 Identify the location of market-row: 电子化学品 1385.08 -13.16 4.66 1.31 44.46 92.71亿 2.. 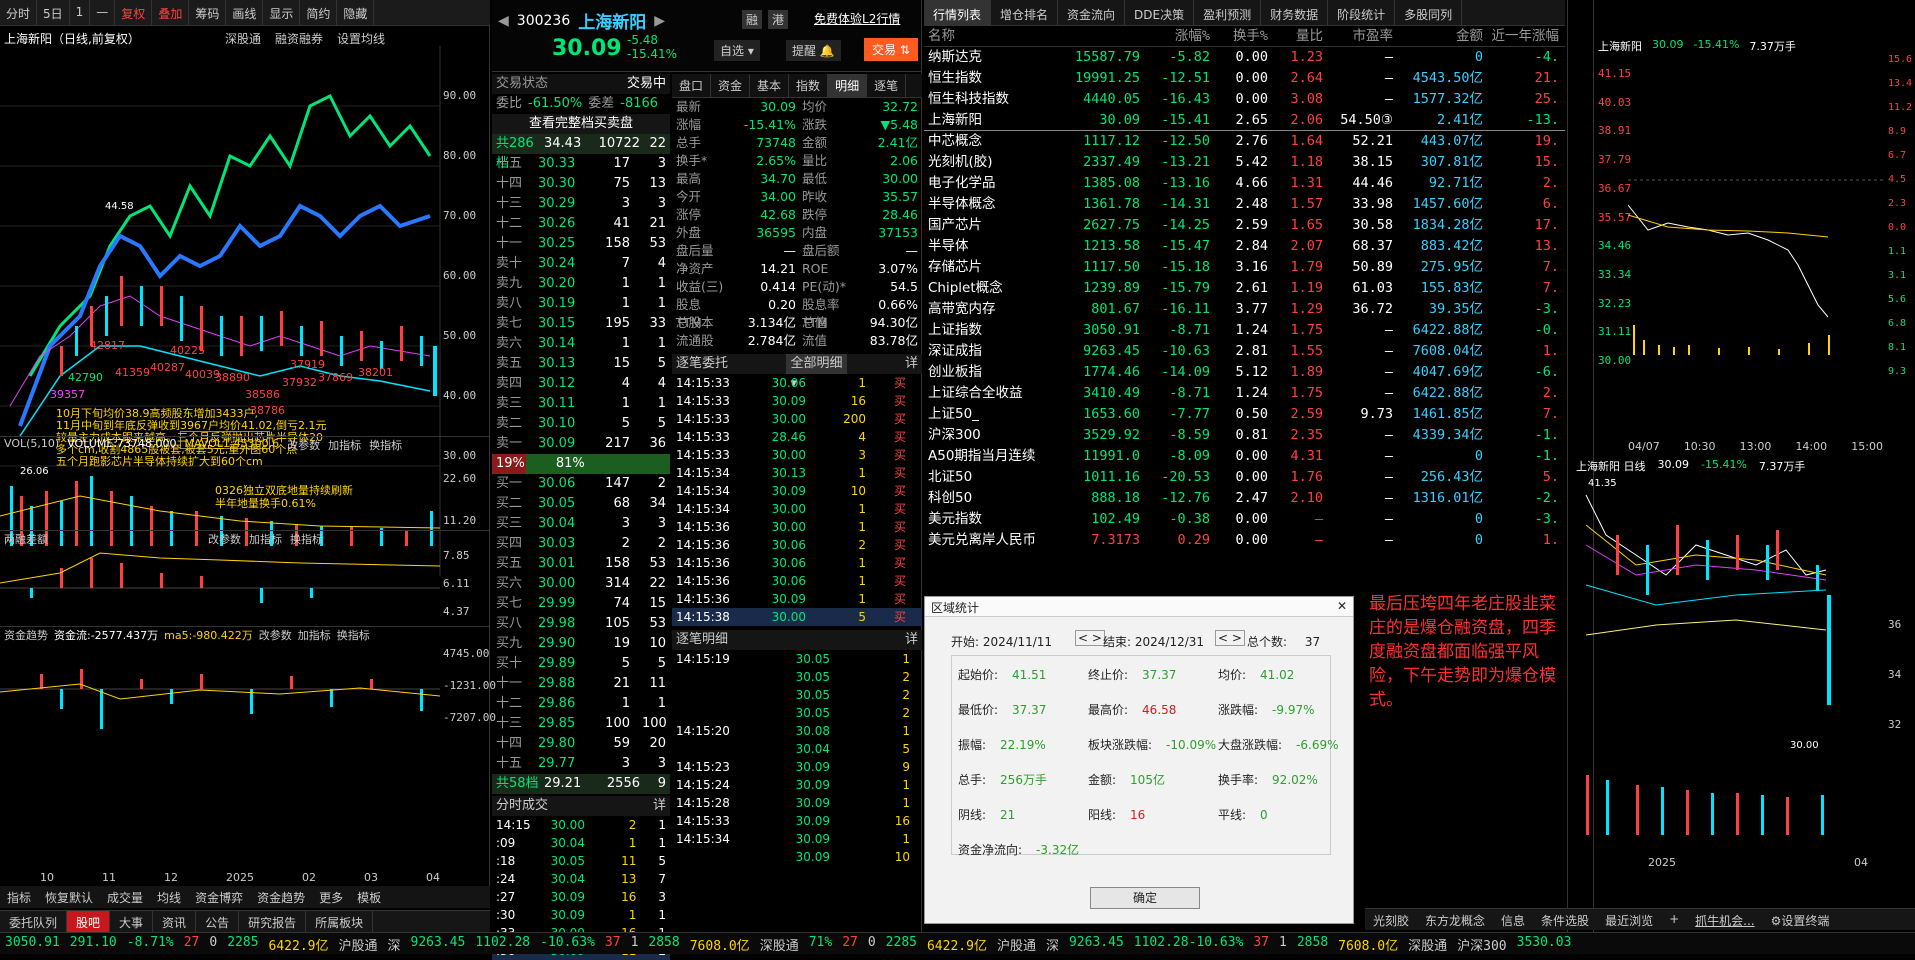
(1244, 183).